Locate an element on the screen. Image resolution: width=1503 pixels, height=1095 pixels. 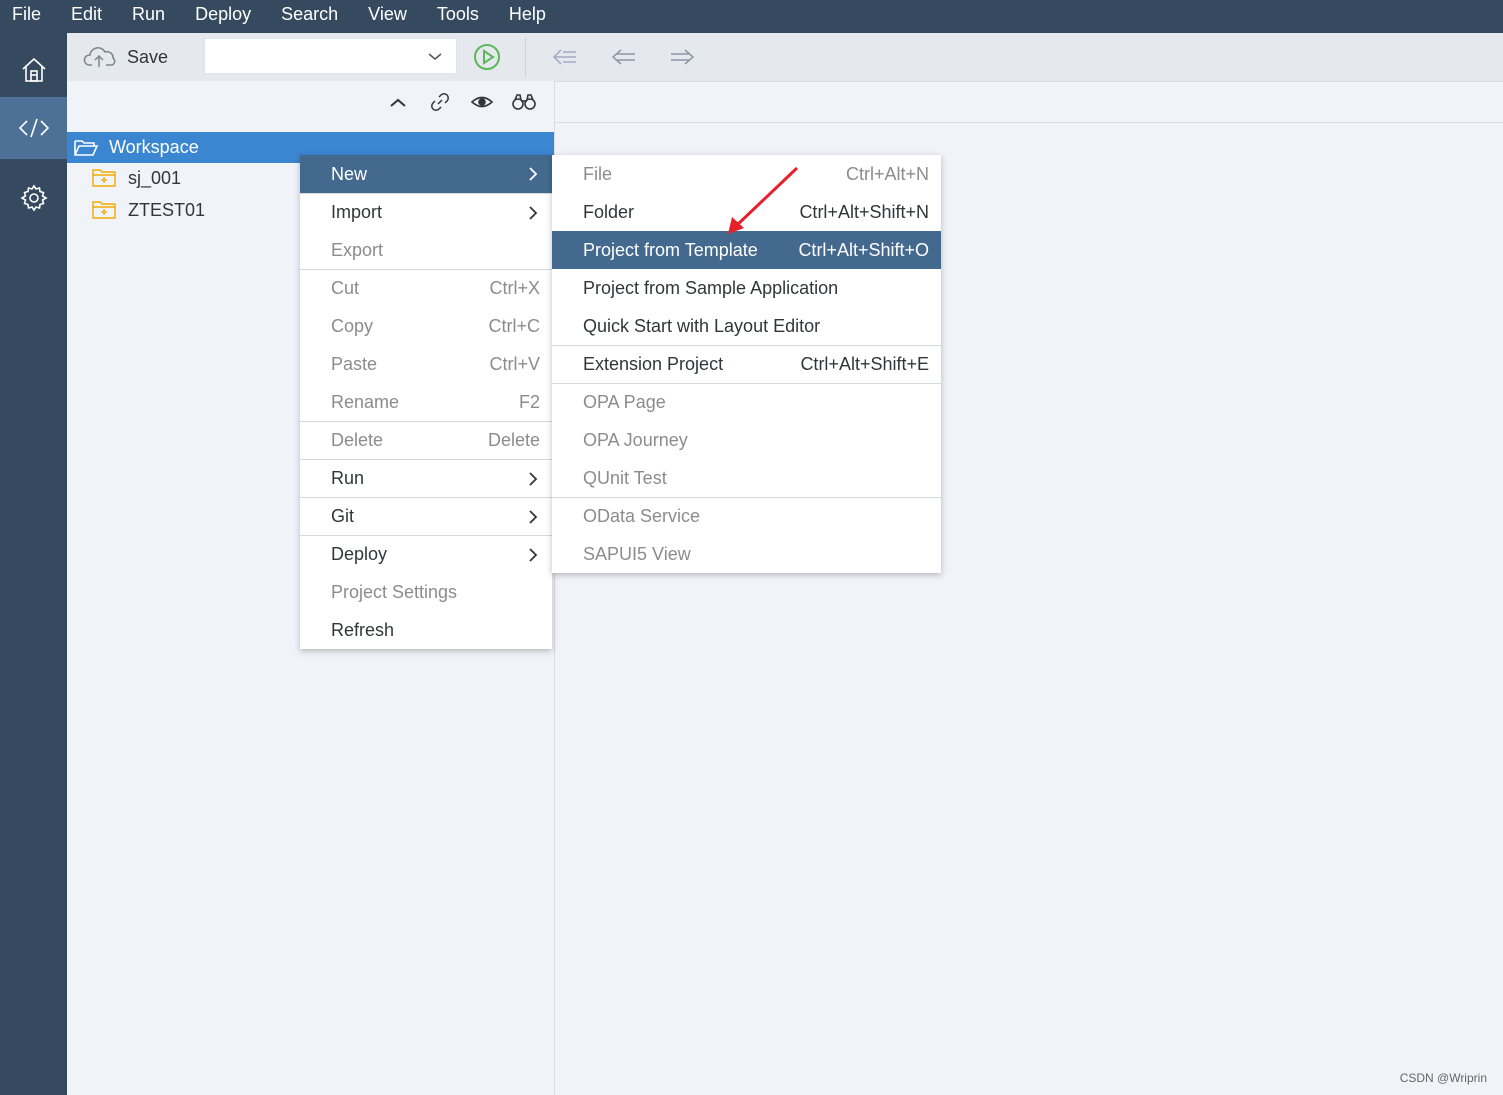
toolbar: Save is located at coordinates (785, 57).